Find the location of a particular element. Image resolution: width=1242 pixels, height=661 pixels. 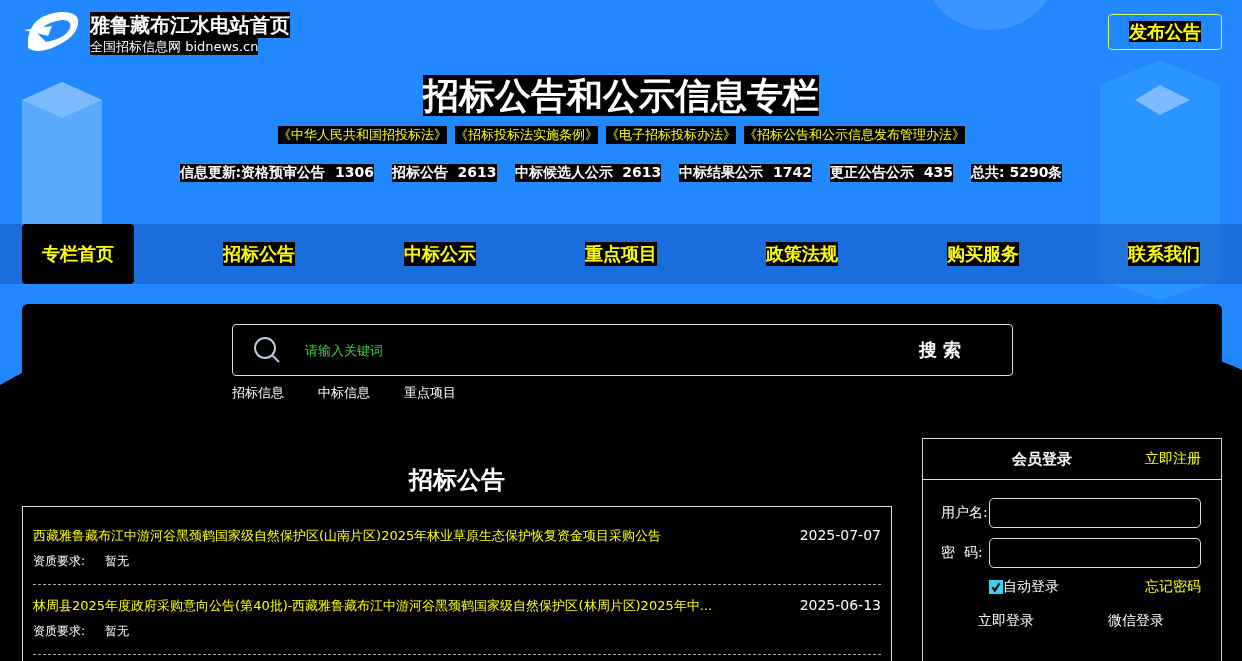

notice-date: 2025-06-13 is located at coordinates (840, 606).